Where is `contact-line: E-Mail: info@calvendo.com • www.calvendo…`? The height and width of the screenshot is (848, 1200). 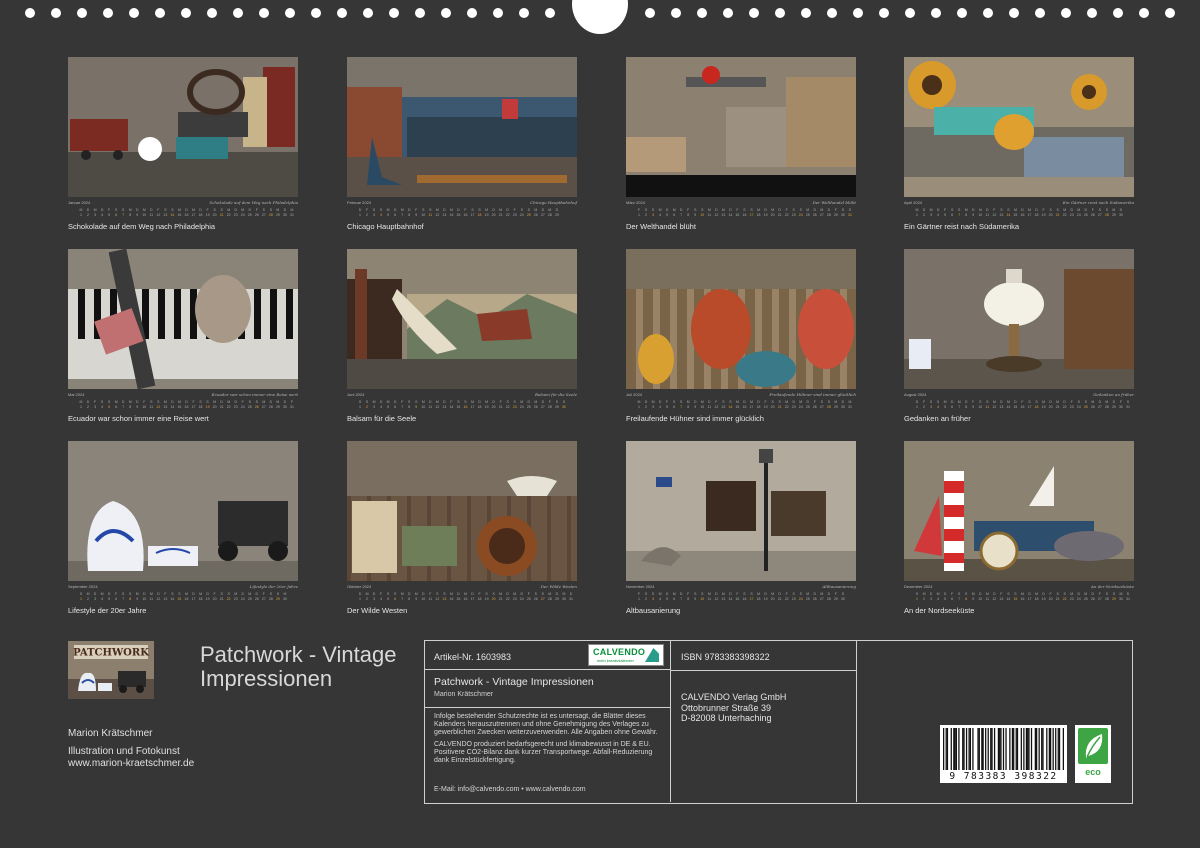
contact-line: E-Mail: info@calvendo.com • www.calvendo… is located at coordinates (510, 789).